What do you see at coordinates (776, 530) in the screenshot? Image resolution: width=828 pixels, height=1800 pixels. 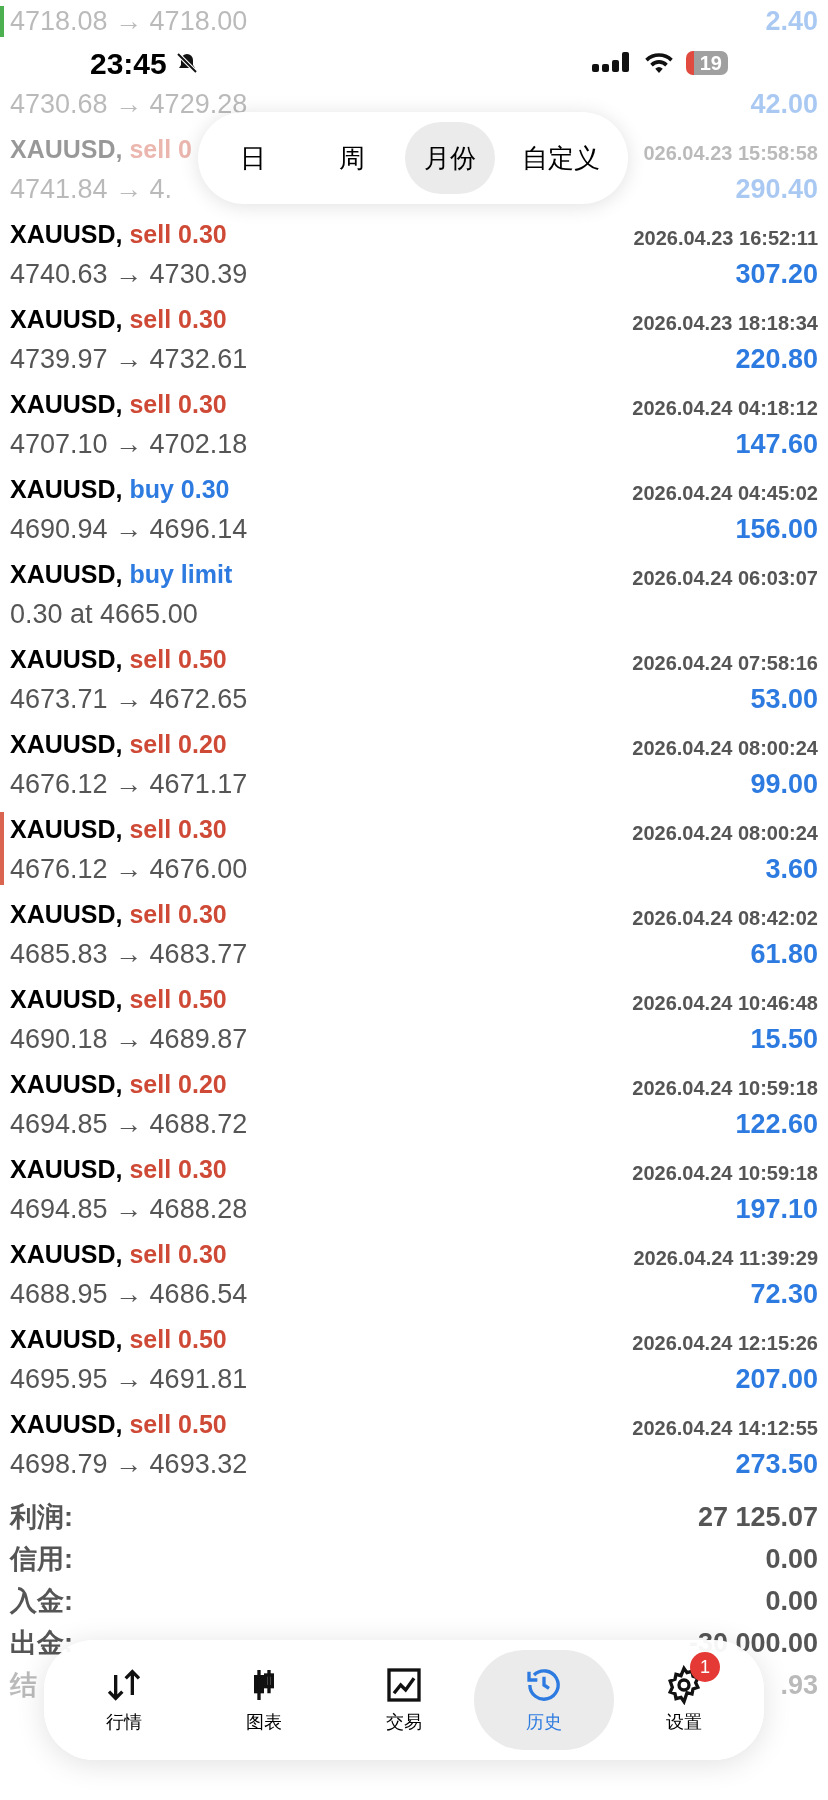 I see `profit-value: 156.00` at bounding box center [776, 530].